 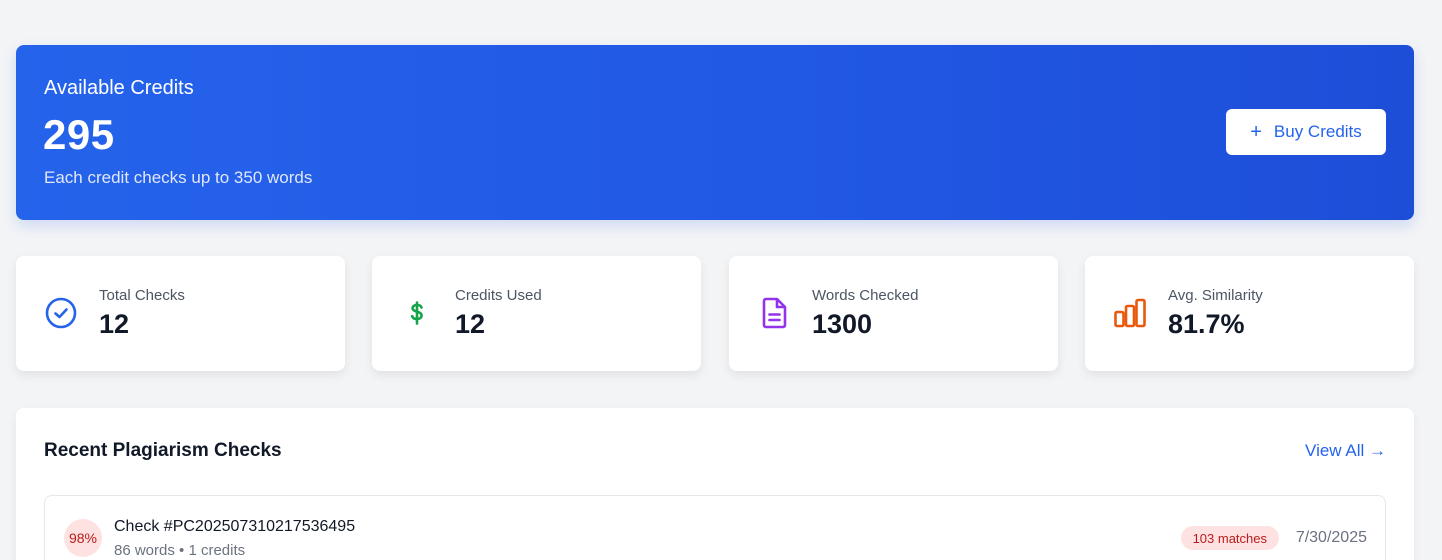 I want to click on buy-credits-button: + Buy Credits, so click(x=1306, y=132).